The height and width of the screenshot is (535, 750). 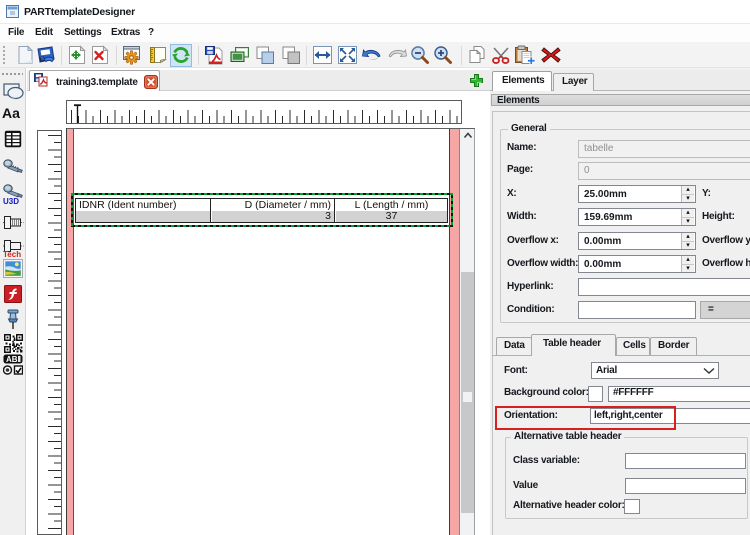 I want to click on svg-text: AB, so click(x=12, y=359).